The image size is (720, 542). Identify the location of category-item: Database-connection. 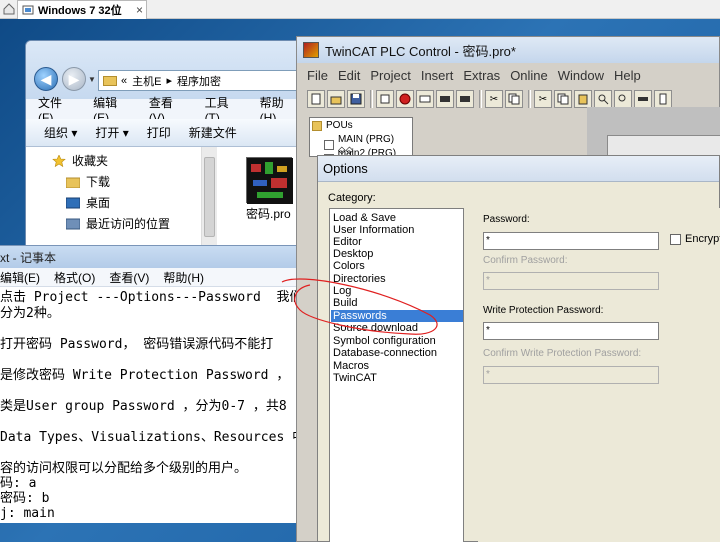
(397, 353).